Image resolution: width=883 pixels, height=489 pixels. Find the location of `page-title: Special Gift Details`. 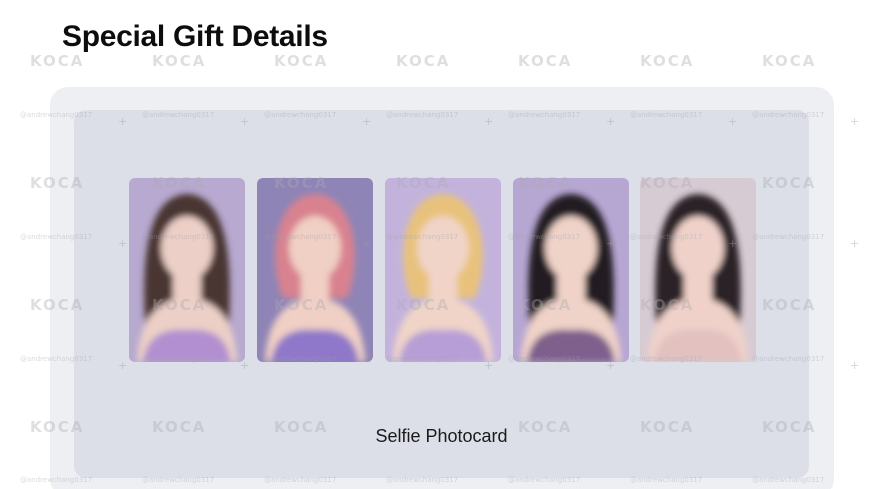

page-title: Special Gift Details is located at coordinates (195, 36).